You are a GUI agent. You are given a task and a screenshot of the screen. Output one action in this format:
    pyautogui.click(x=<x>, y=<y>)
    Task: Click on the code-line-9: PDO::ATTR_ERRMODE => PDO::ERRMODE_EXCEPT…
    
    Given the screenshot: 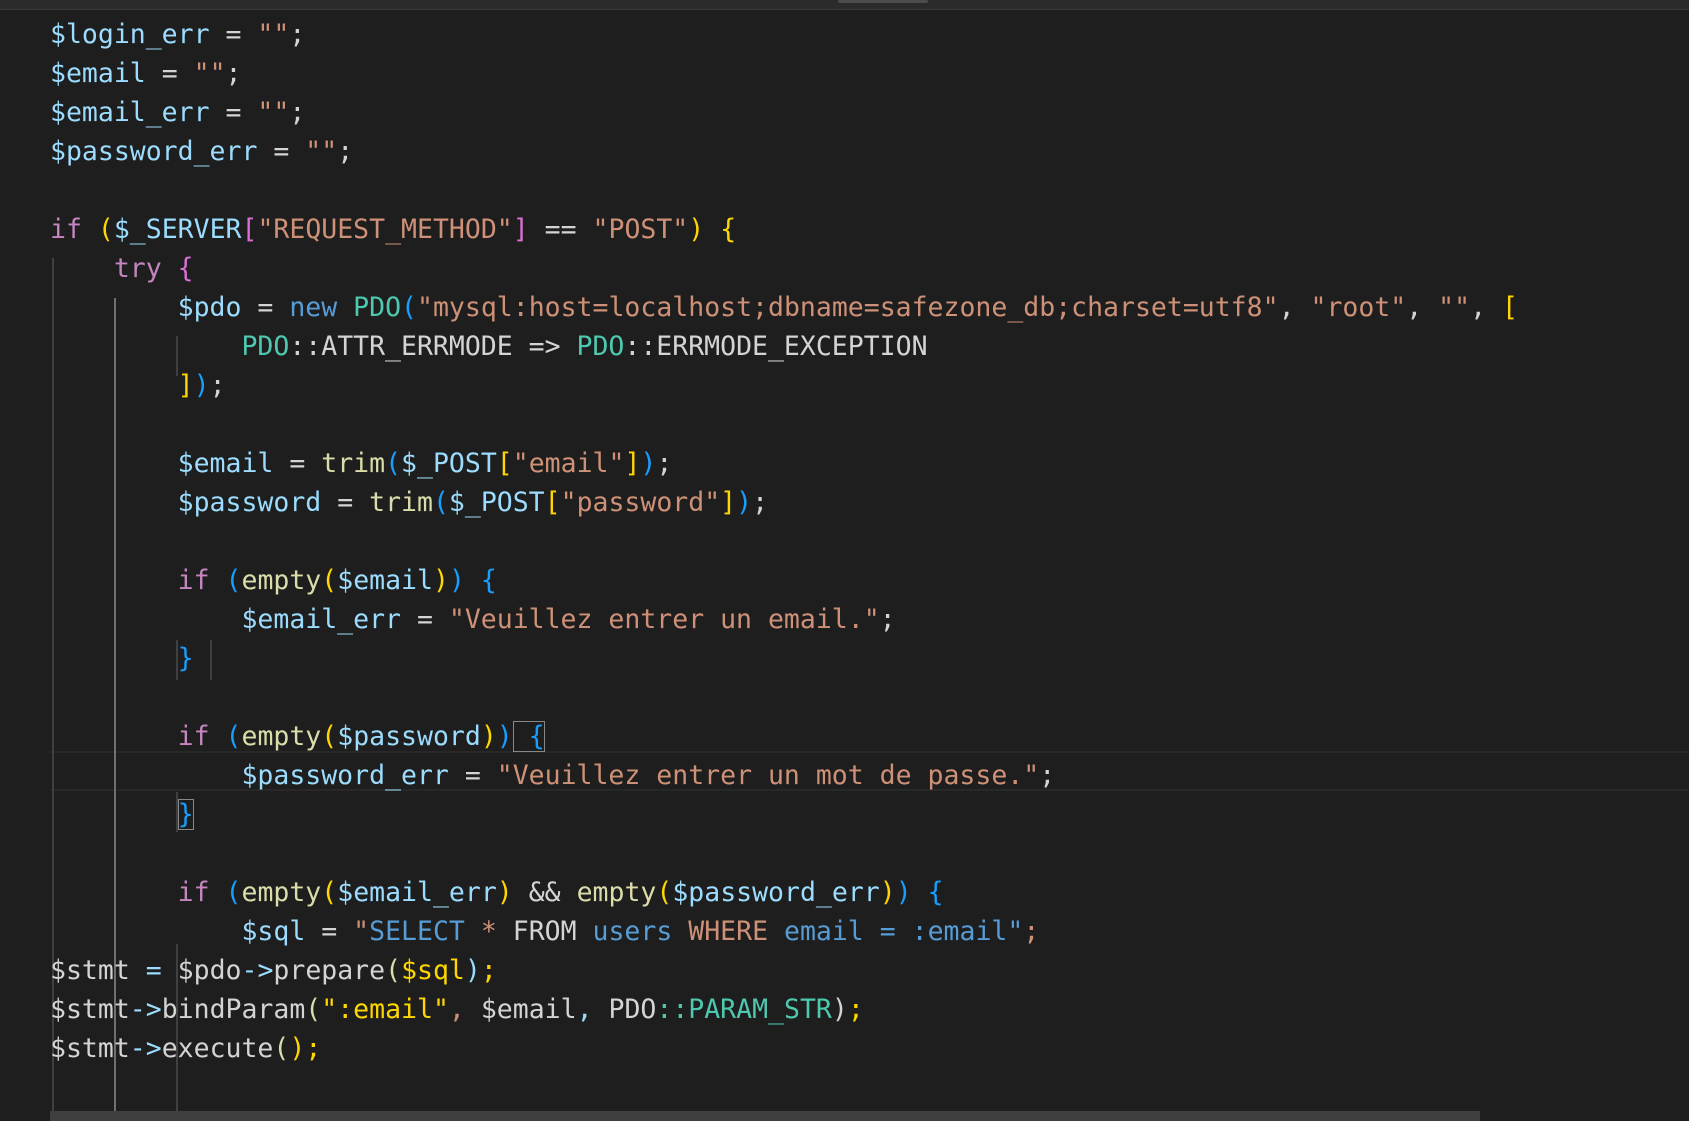 What is the action you would take?
    pyautogui.click(x=489, y=346)
    